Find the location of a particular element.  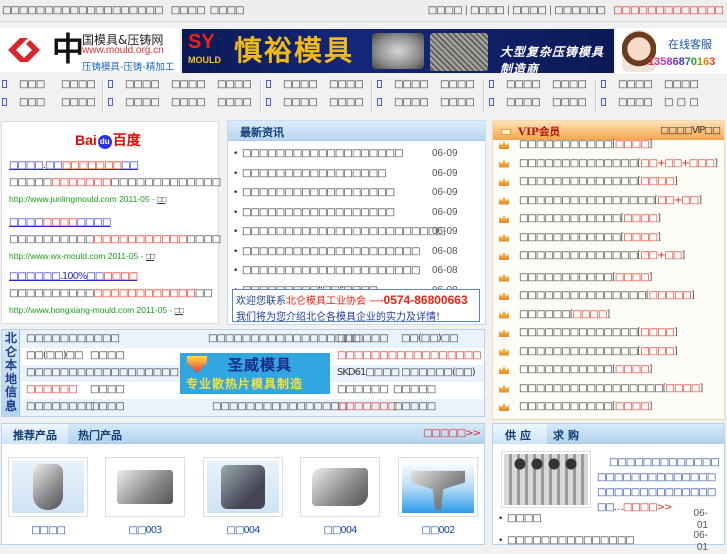

news-title: 最新资讯 is located at coordinates (262, 132).